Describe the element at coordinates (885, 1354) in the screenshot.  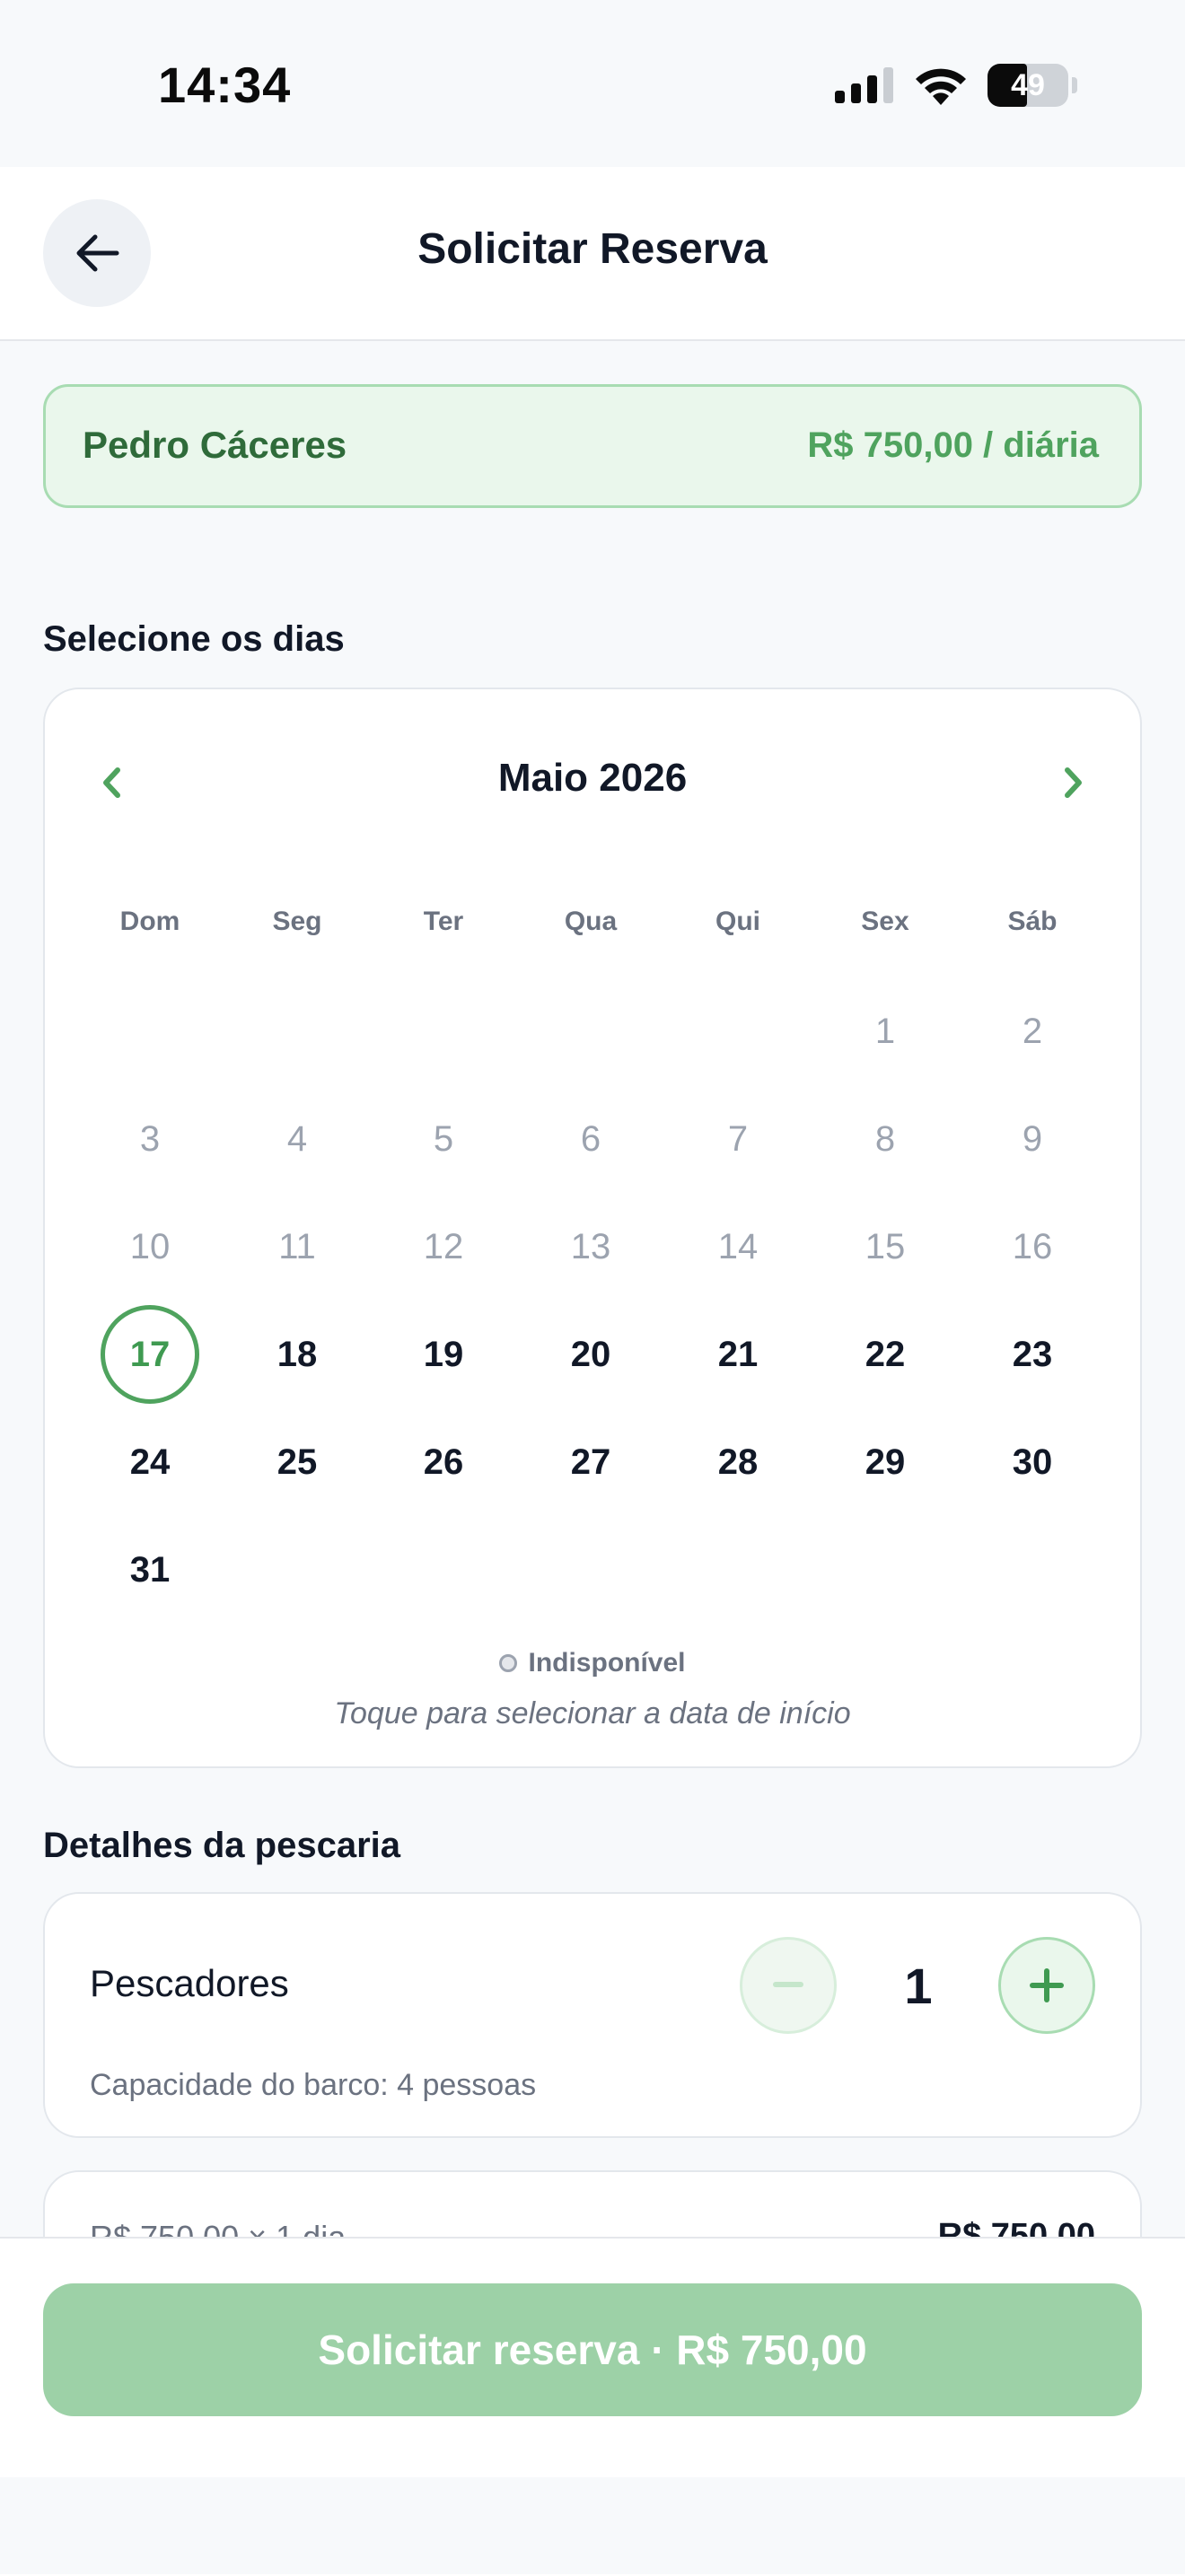
I see `calendar-day: 22` at that location.